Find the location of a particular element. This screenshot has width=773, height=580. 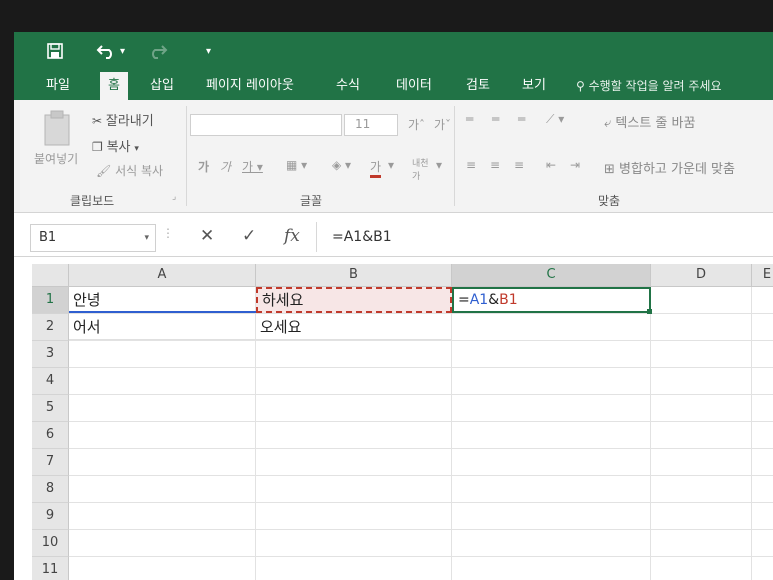

formula-ampersand: & is located at coordinates (494, 300).